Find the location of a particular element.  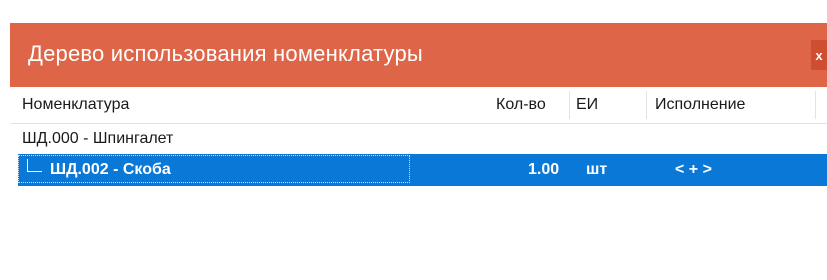

column-header-unit: ЕИ is located at coordinates (587, 105).